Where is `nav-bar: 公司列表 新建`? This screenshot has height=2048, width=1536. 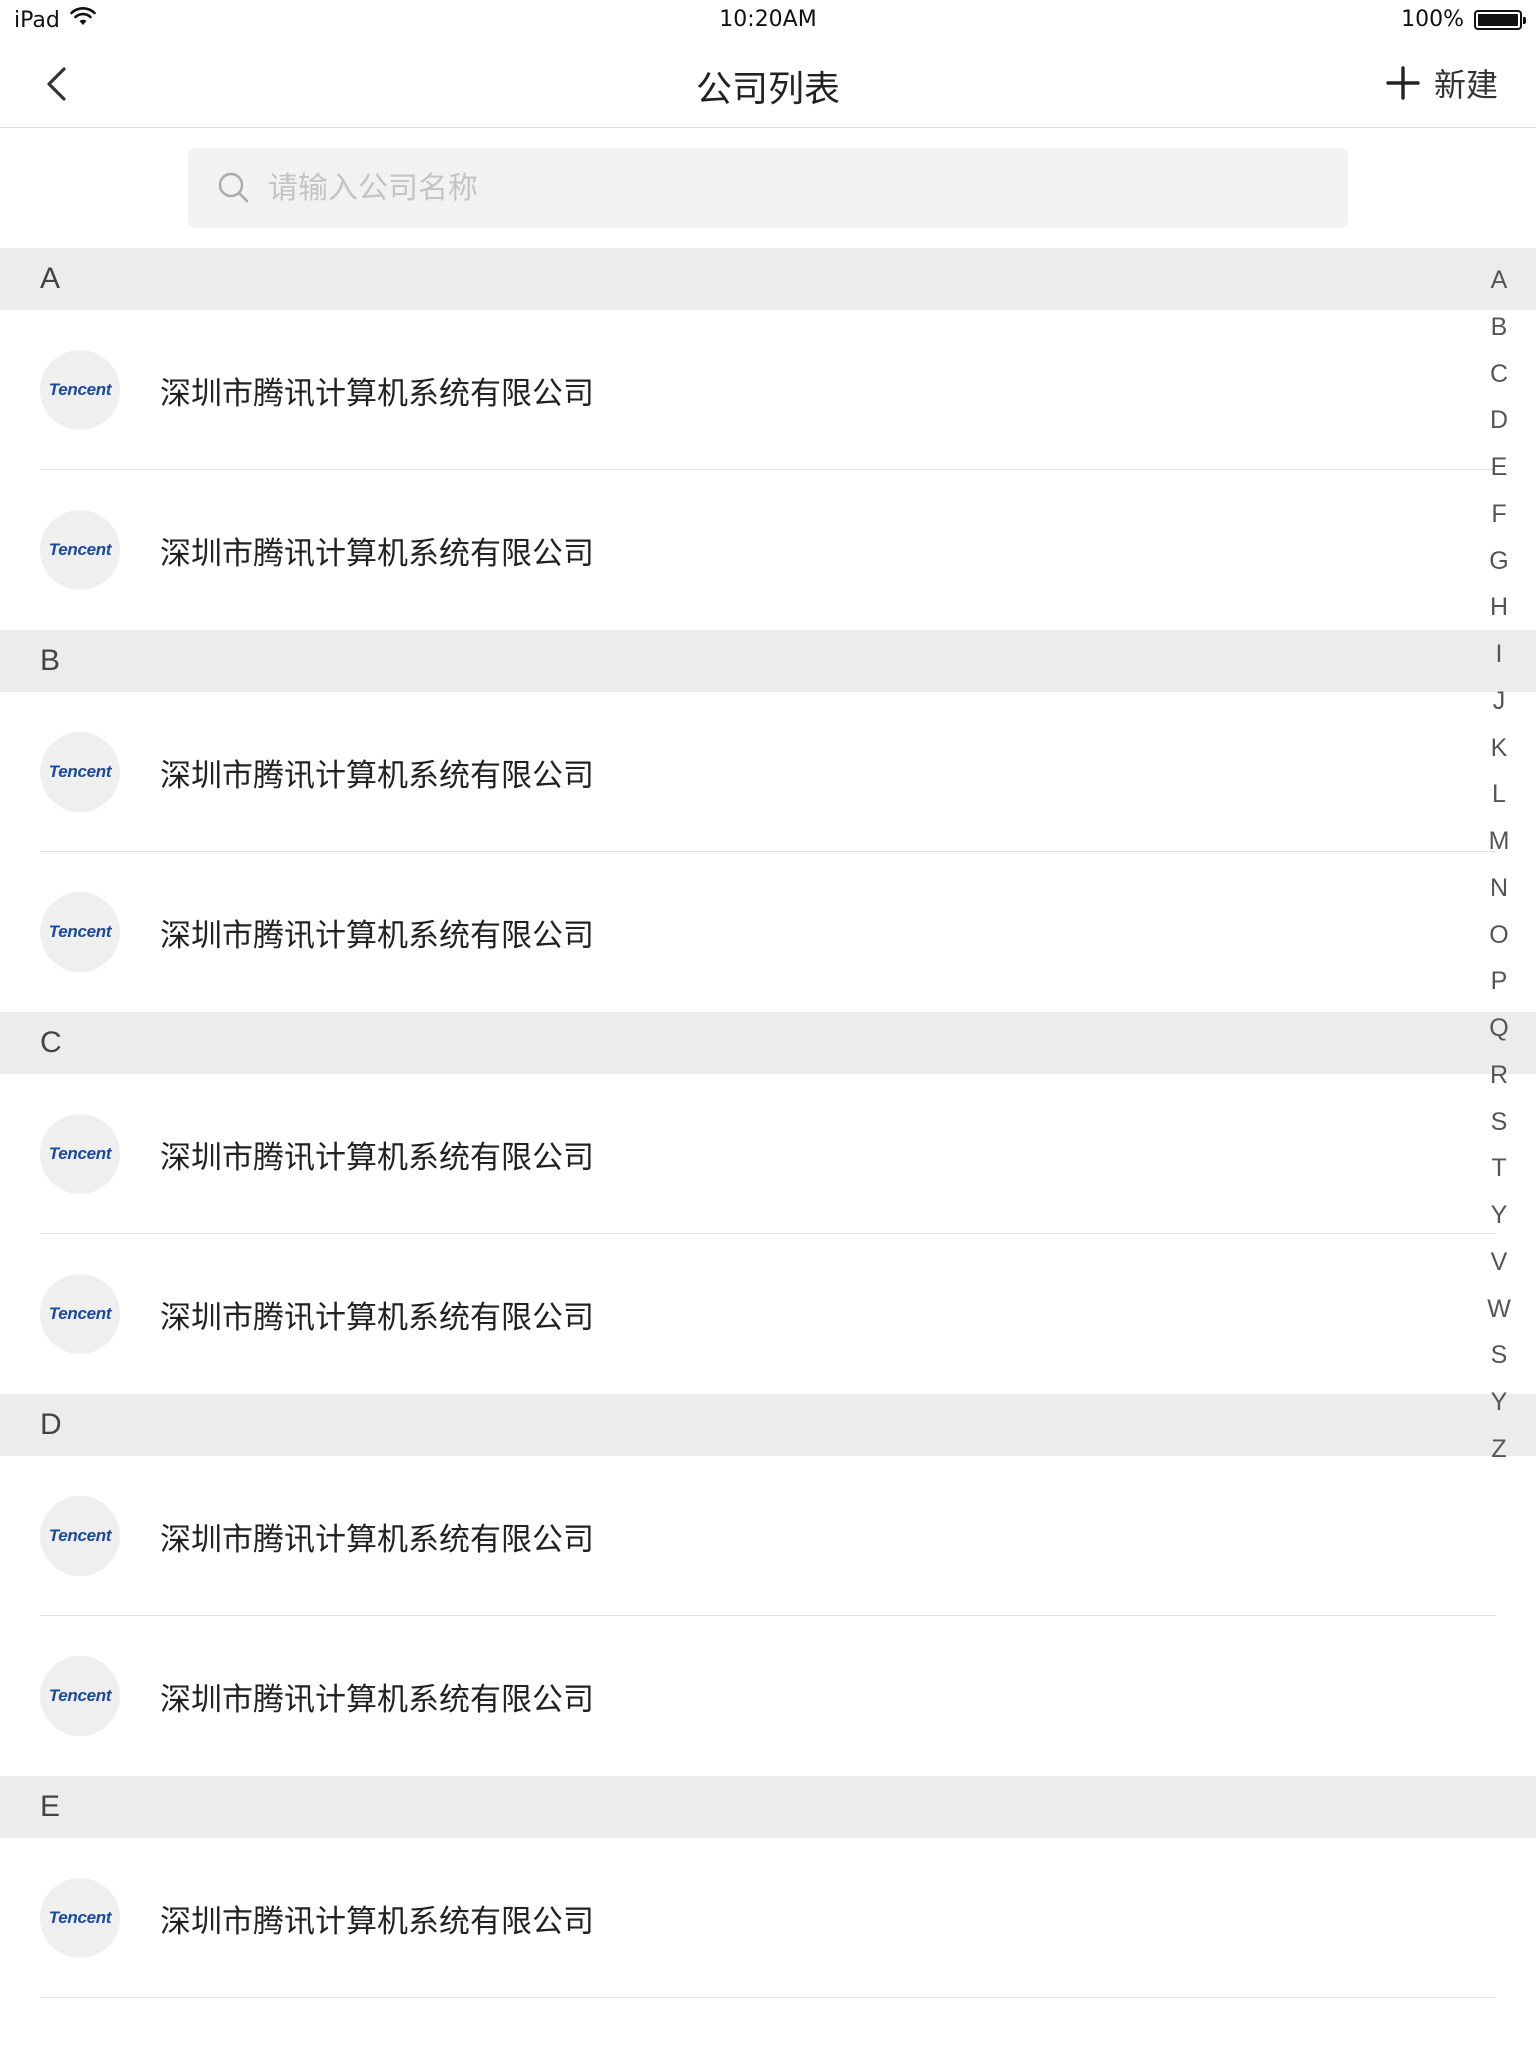
nav-bar: 公司列表 新建 is located at coordinates (768, 84).